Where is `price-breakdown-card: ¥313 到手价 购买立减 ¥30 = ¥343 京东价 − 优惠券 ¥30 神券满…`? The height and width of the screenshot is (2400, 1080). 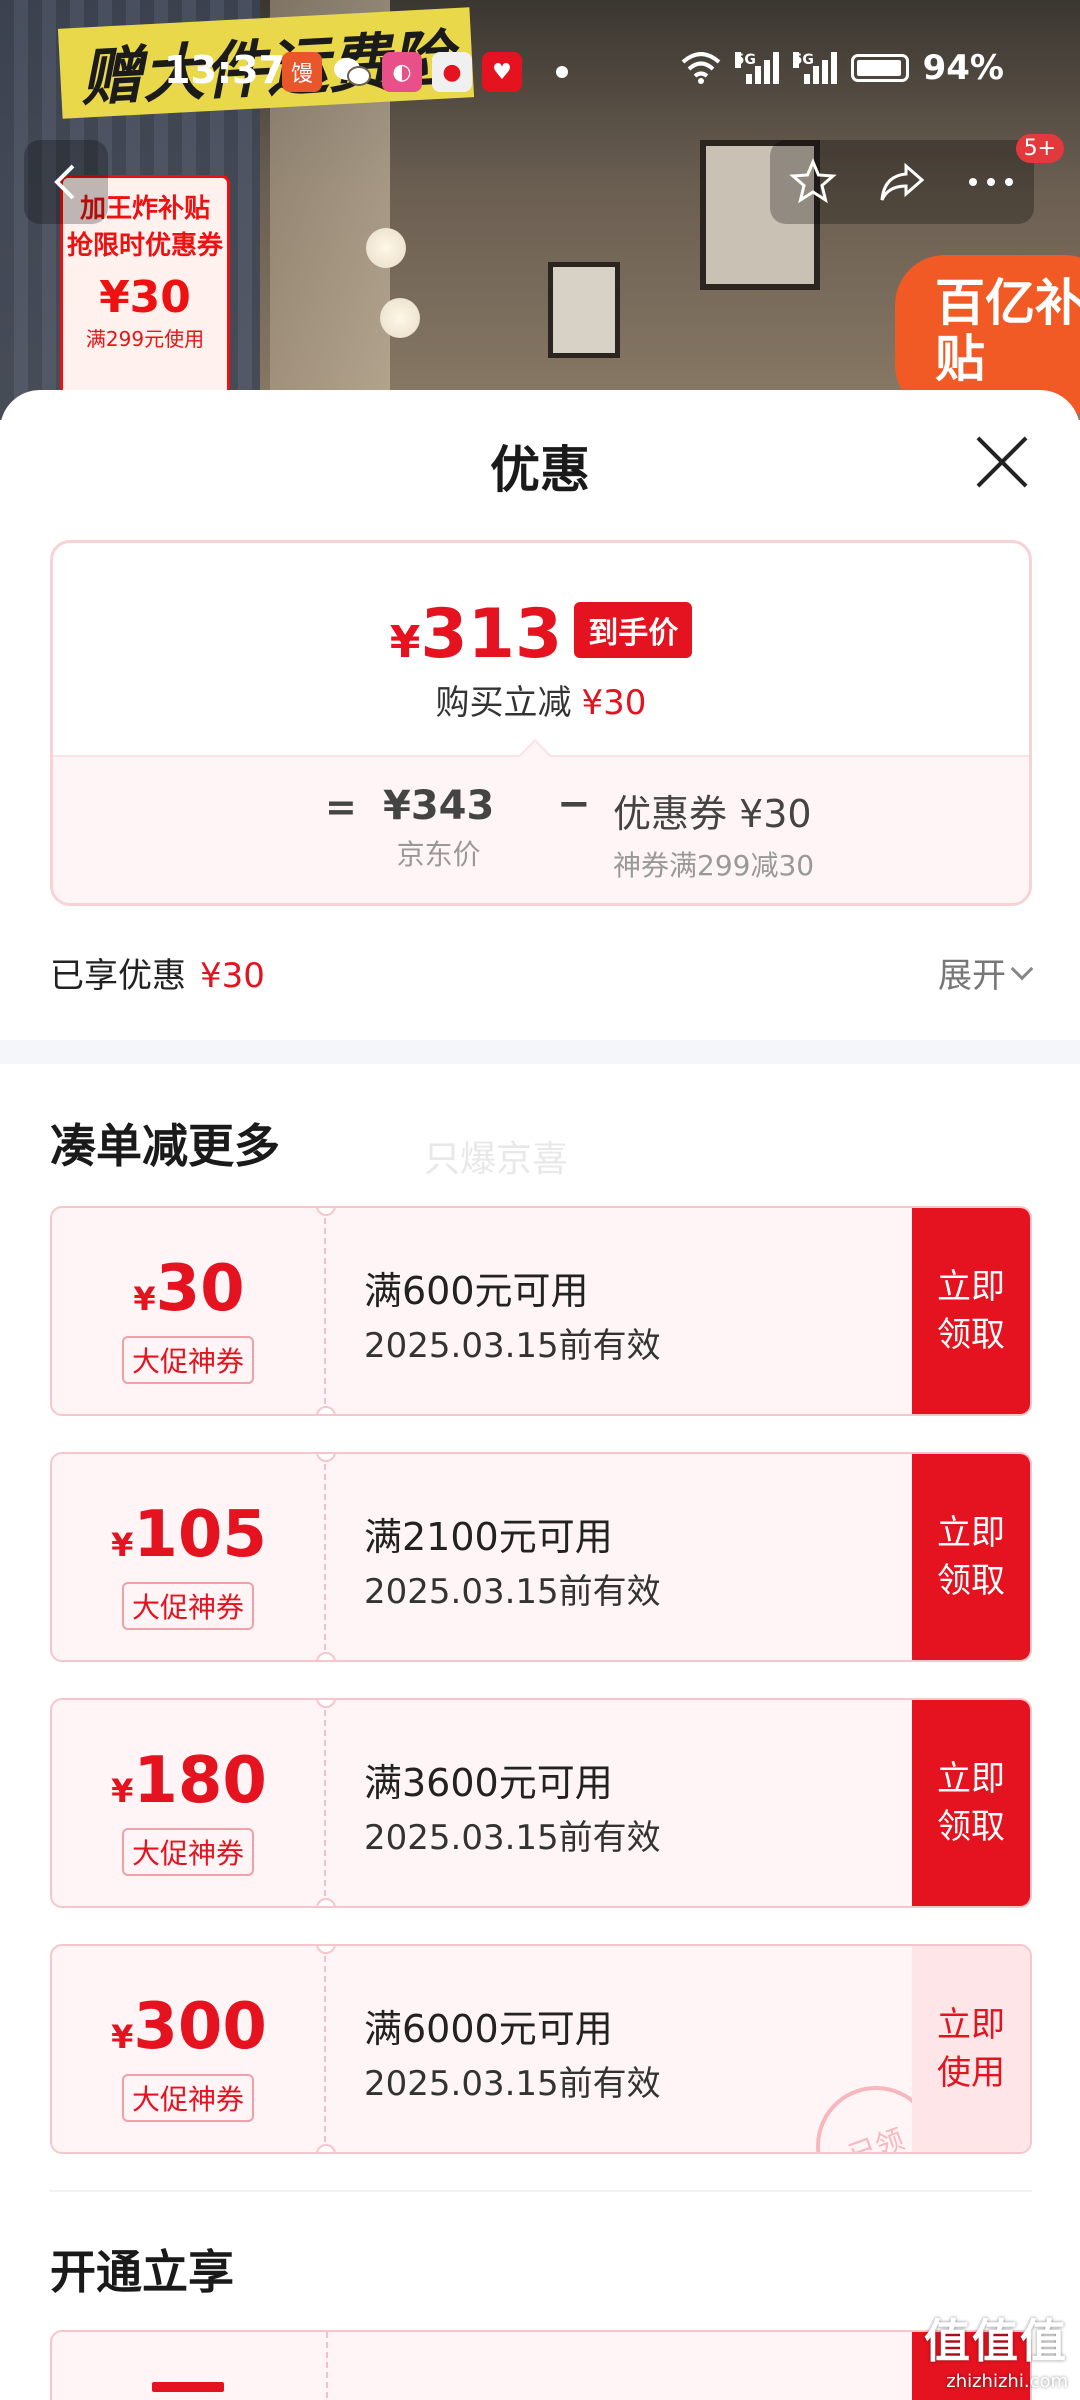 price-breakdown-card: ¥313 到手价 购买立减 ¥30 = ¥343 京东价 − 优惠券 ¥30 神券满… is located at coordinates (541, 723).